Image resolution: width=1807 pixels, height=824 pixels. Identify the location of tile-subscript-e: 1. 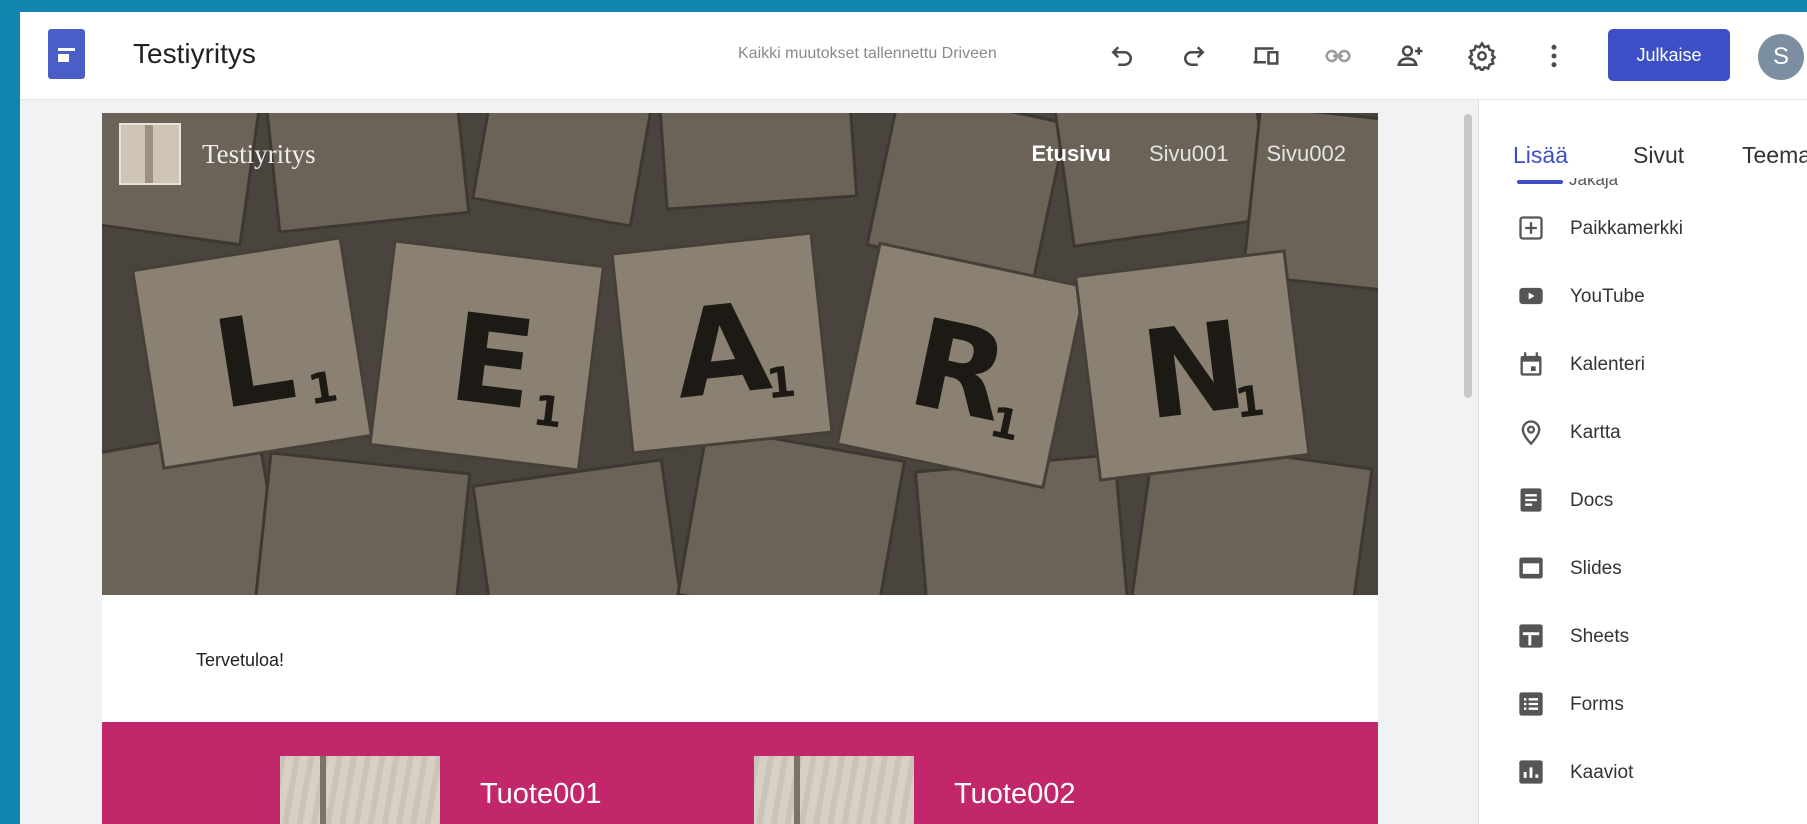
(547, 411).